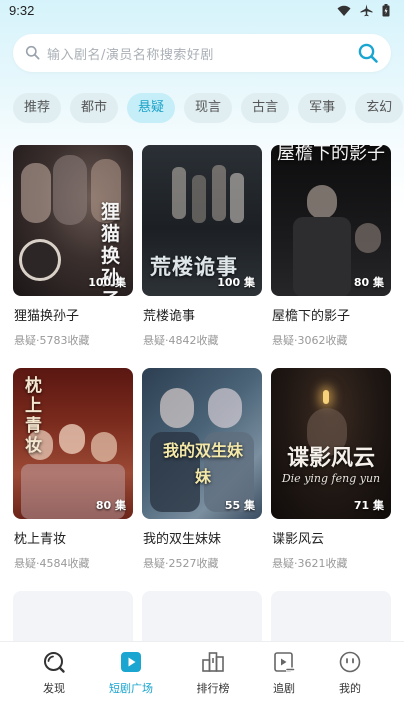 Image resolution: width=404 pixels, height=718 pixels. I want to click on discover-icon, so click(54, 662).